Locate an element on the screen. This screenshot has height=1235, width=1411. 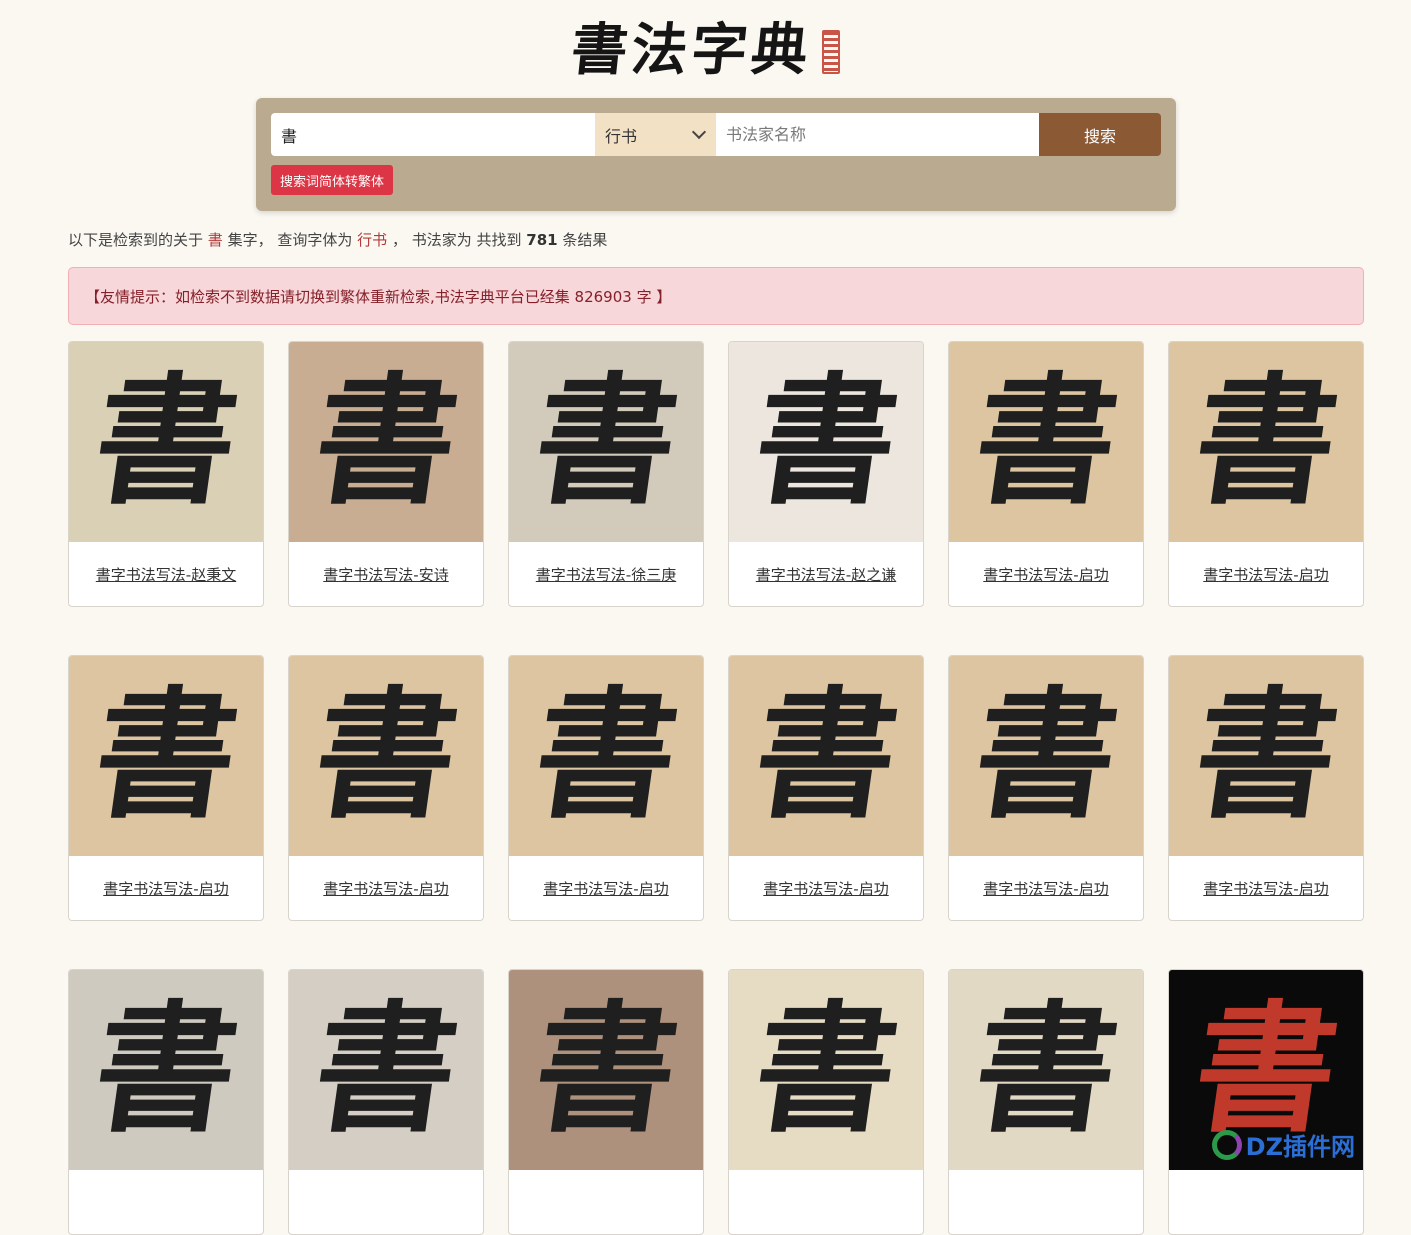
search-row: 行书 搜索 is located at coordinates (716, 134).